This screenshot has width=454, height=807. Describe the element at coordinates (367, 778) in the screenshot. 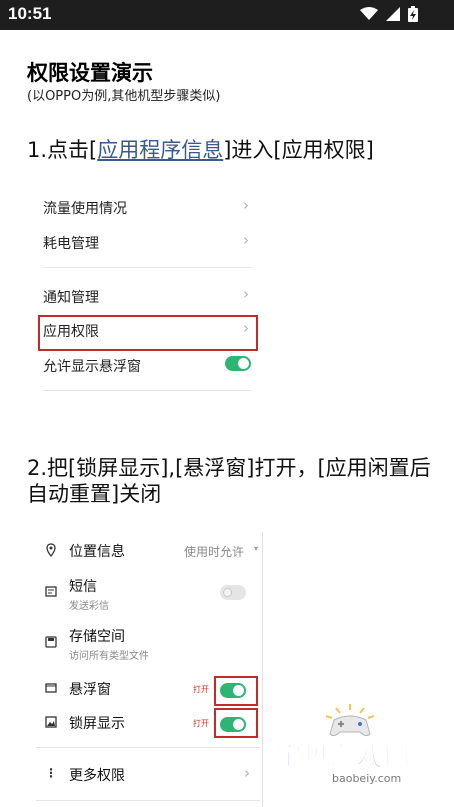

I see `watermark-url: baobeiy.com` at that location.